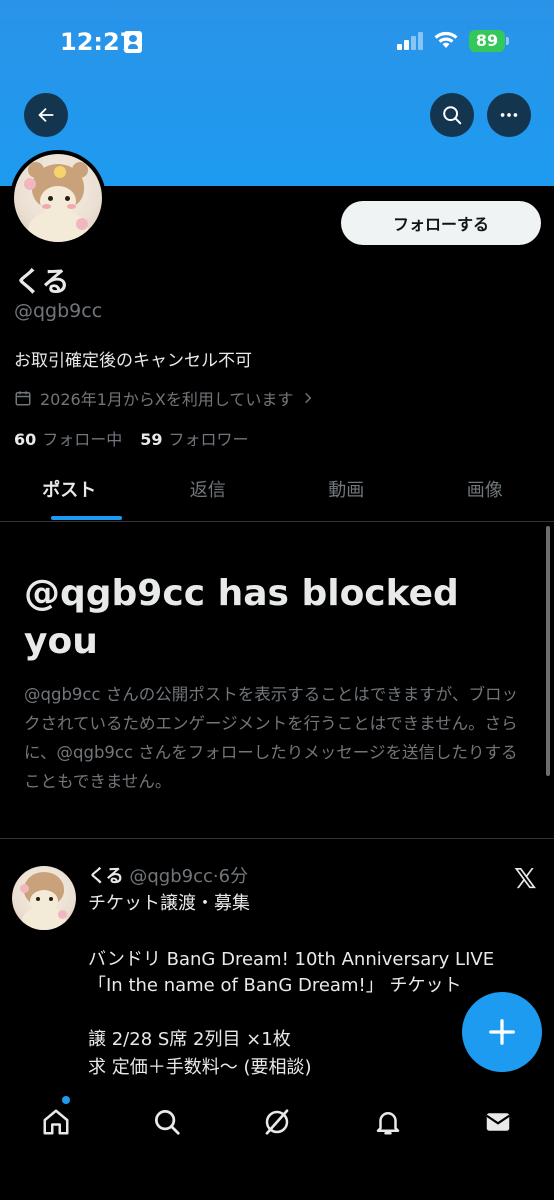 The image size is (554, 1200). I want to click on home-icon, so click(56, 1122).